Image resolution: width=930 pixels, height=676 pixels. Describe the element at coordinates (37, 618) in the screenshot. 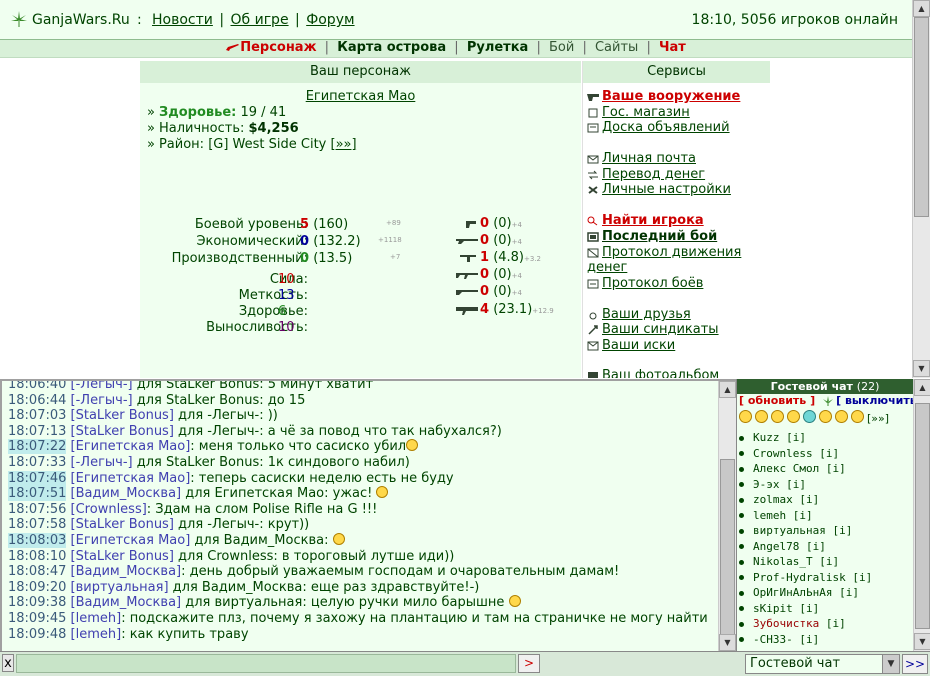

I see `chat-timestamp: 18:09:45` at that location.